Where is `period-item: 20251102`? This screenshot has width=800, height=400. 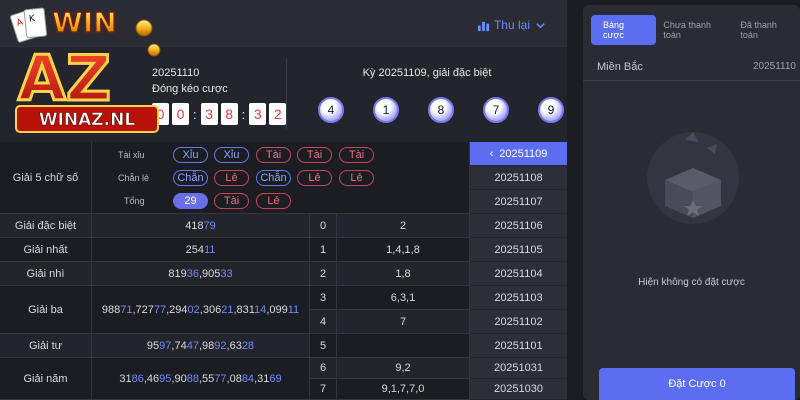 period-item: 20251102 is located at coordinates (518, 322).